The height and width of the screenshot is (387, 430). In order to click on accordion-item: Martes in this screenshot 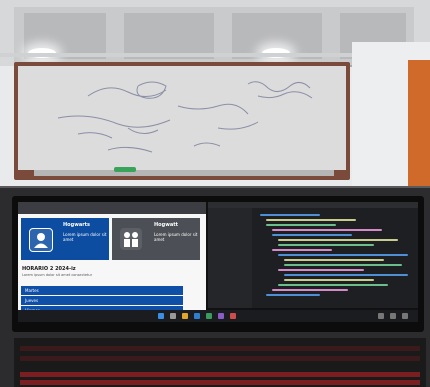, I will do `click(102, 290)`.